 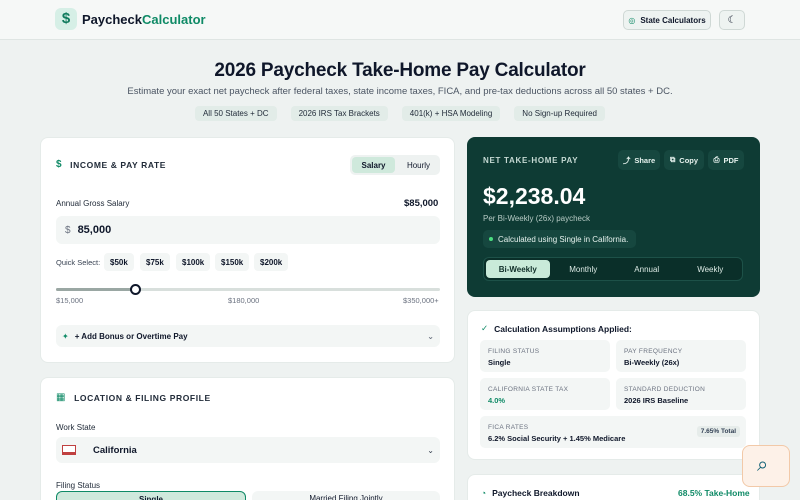 What do you see at coordinates (96, 289) in the screenshot?
I see `slider-fill` at bounding box center [96, 289].